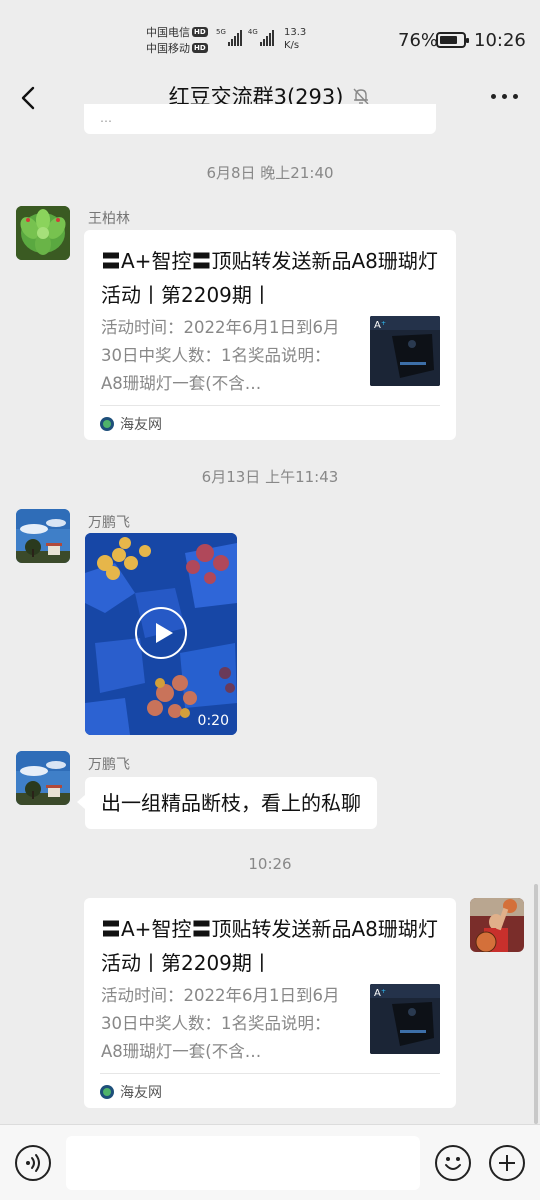 This screenshot has height=1200, width=540. Describe the element at coordinates (261, 37) in the screenshot. I see `signal-4g-icon: 4G` at that location.